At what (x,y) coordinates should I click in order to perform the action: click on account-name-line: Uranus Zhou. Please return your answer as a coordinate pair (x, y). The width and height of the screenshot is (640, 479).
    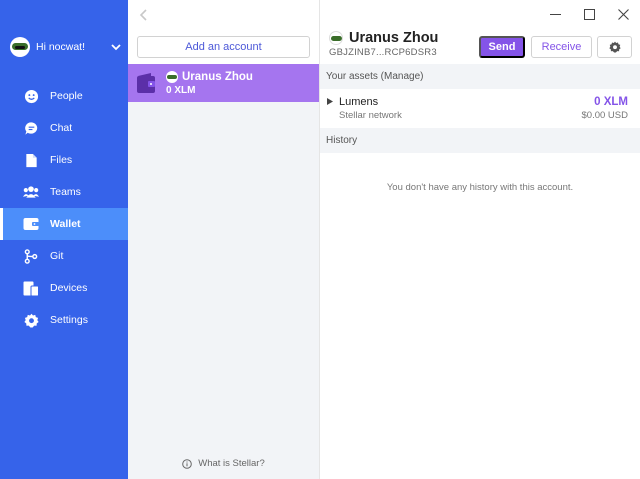
    Looking at the image, I should click on (209, 76).